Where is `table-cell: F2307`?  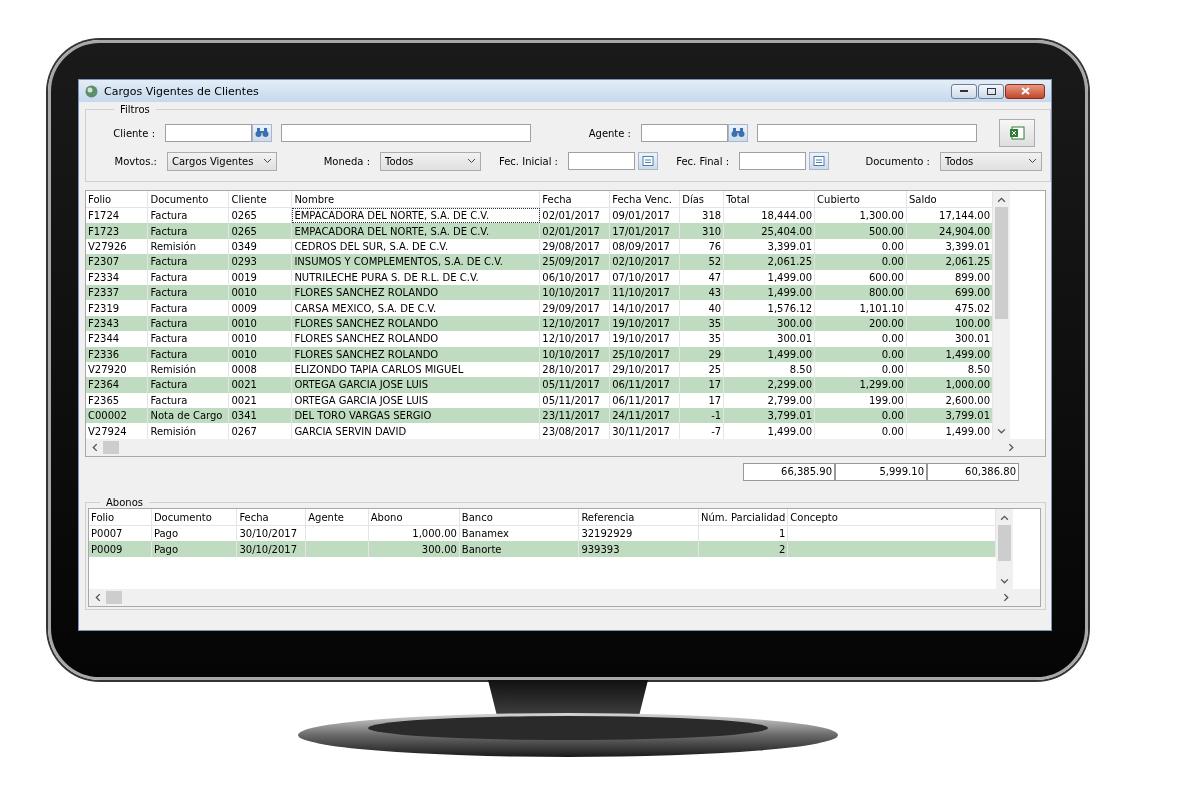 table-cell: F2307 is located at coordinates (117, 262).